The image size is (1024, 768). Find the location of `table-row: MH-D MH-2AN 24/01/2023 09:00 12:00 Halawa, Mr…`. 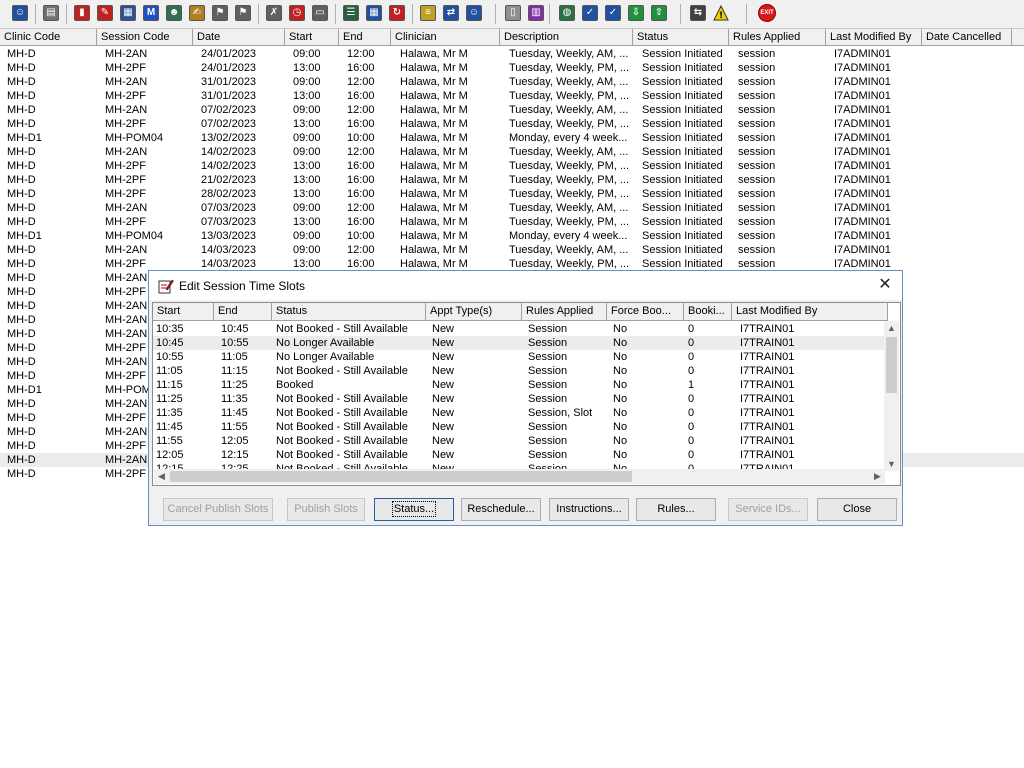

table-row: MH-D MH-2AN 24/01/2023 09:00 12:00 Halawa, Mr… is located at coordinates (512, 54).